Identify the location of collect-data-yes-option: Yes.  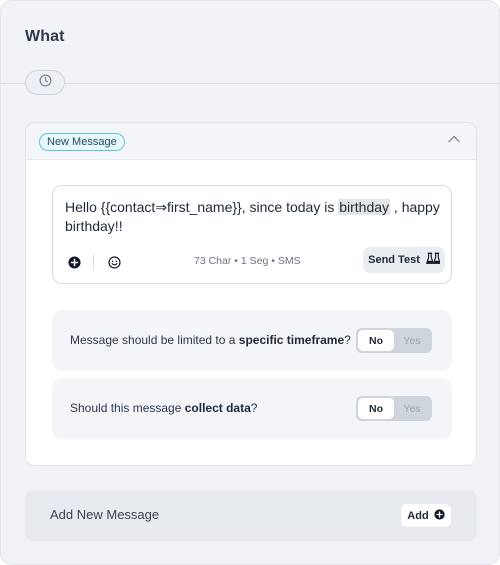
(412, 408).